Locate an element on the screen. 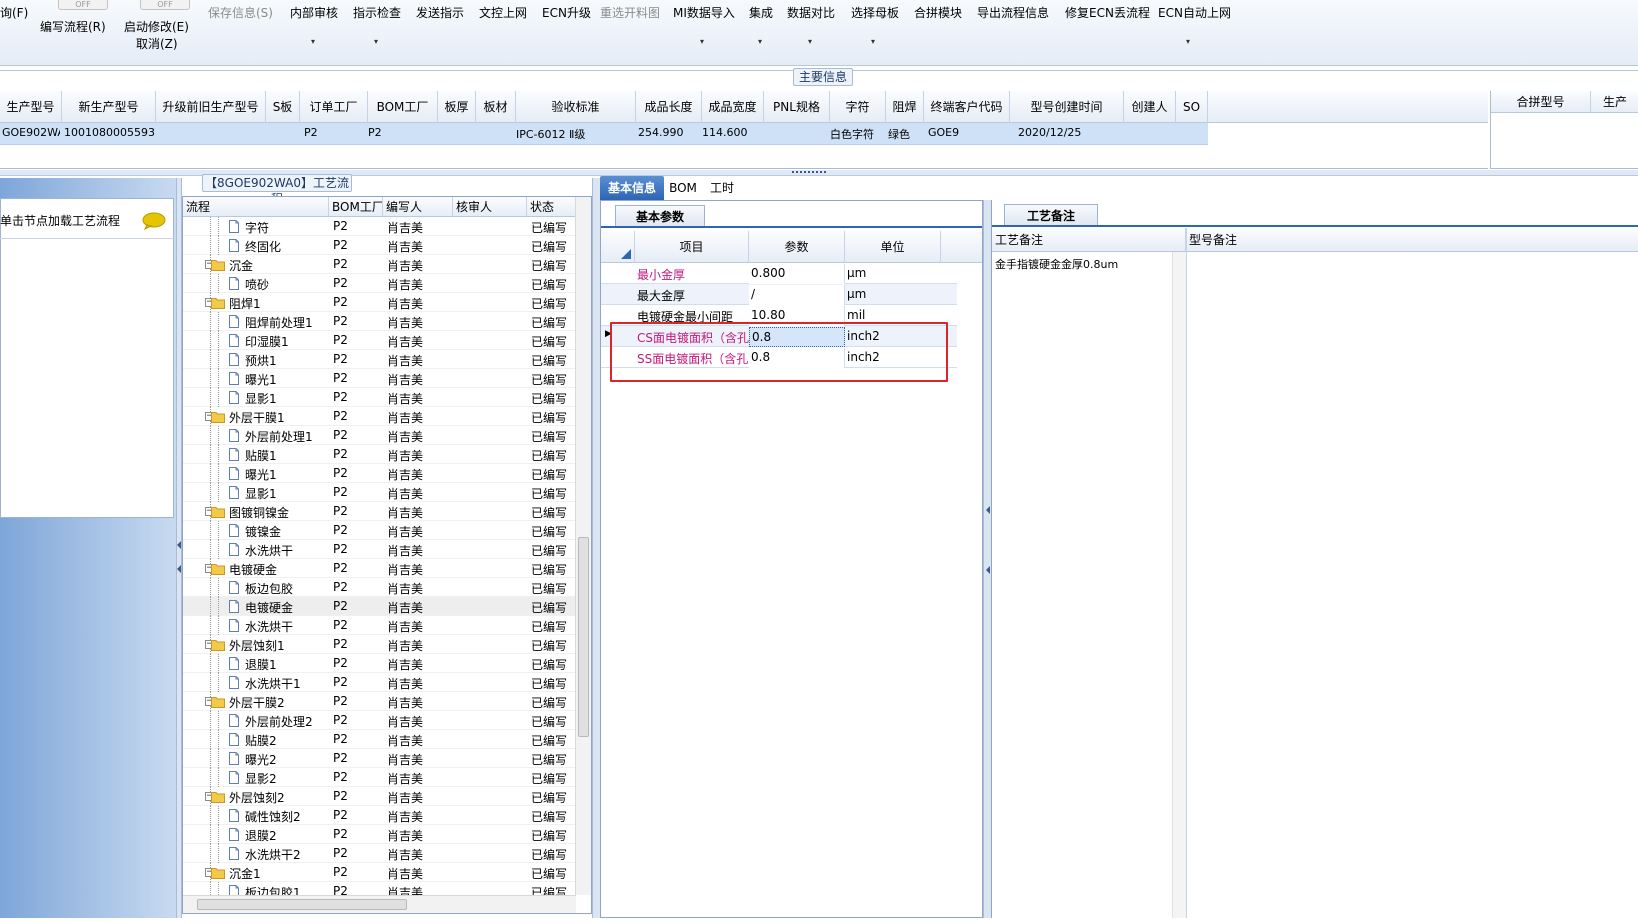 Image resolution: width=1638 pixels, height=924 pixels. fix-ecn-lost-process-button: 修复ECN丢流程 is located at coordinates (1107, 13).